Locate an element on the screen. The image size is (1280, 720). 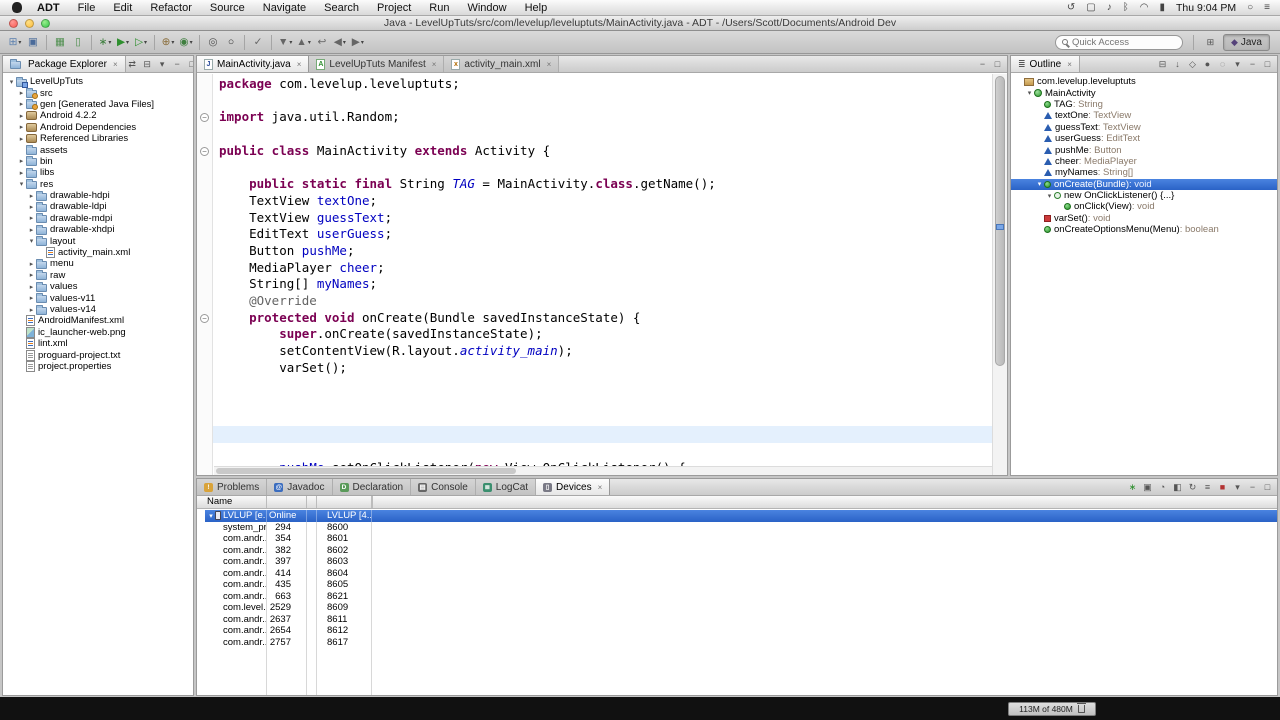
outline-item-mynames: myNames : String[] is located at coordinates (1144, 172).